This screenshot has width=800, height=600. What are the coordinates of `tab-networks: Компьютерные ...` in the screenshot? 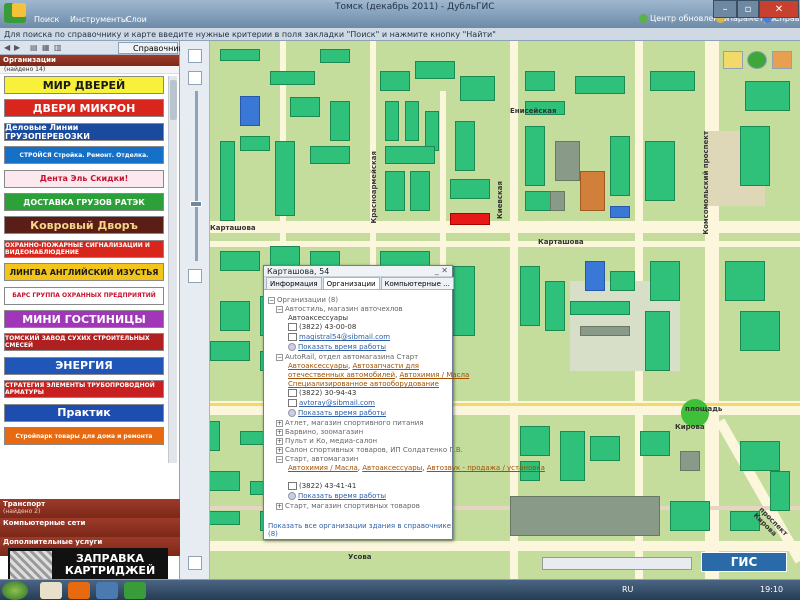 It's located at (417, 283).